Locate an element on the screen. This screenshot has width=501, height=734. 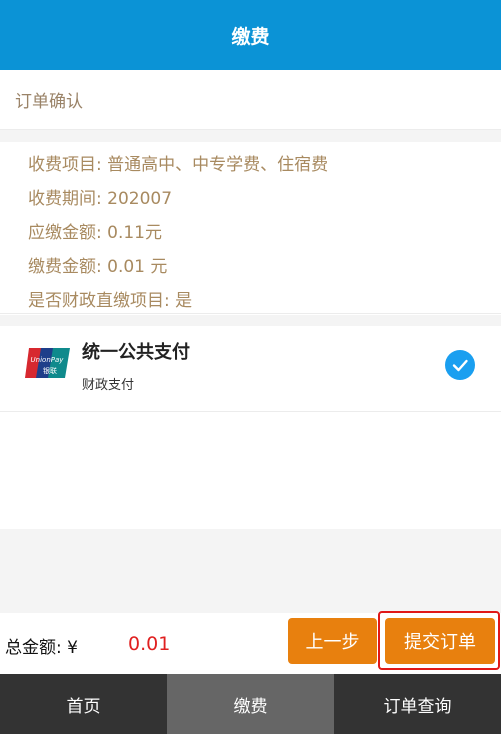
tab-home: 首页 is located at coordinates (83, 704).